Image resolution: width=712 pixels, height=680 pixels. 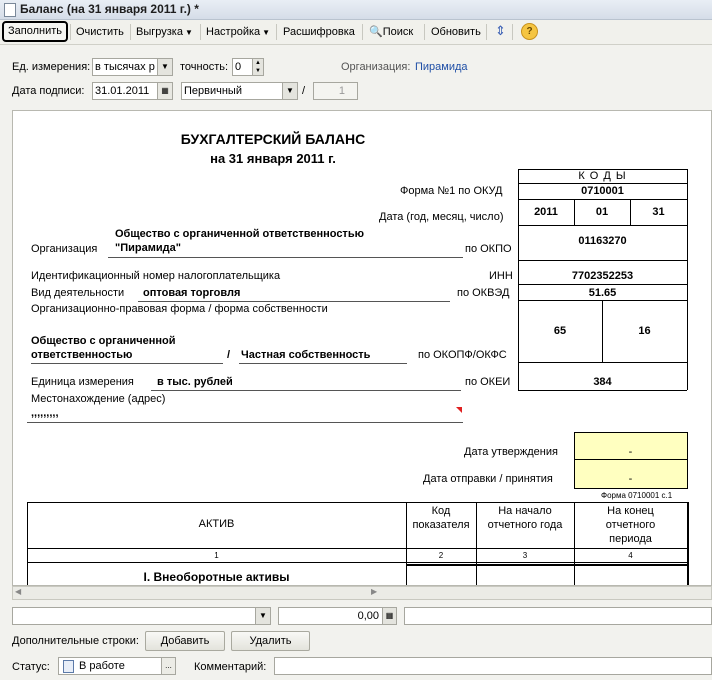 I want to click on unit-select: в тысячах р ▼, so click(x=132, y=67).